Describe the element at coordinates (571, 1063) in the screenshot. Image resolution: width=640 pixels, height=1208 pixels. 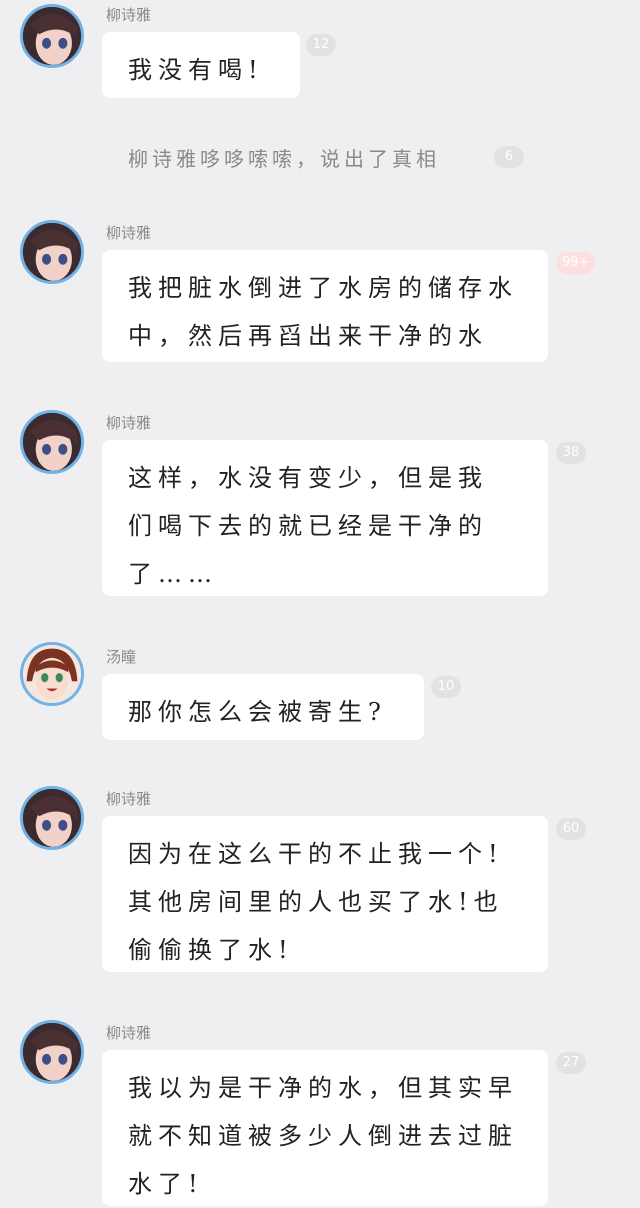
I see `message-badge: 27` at that location.